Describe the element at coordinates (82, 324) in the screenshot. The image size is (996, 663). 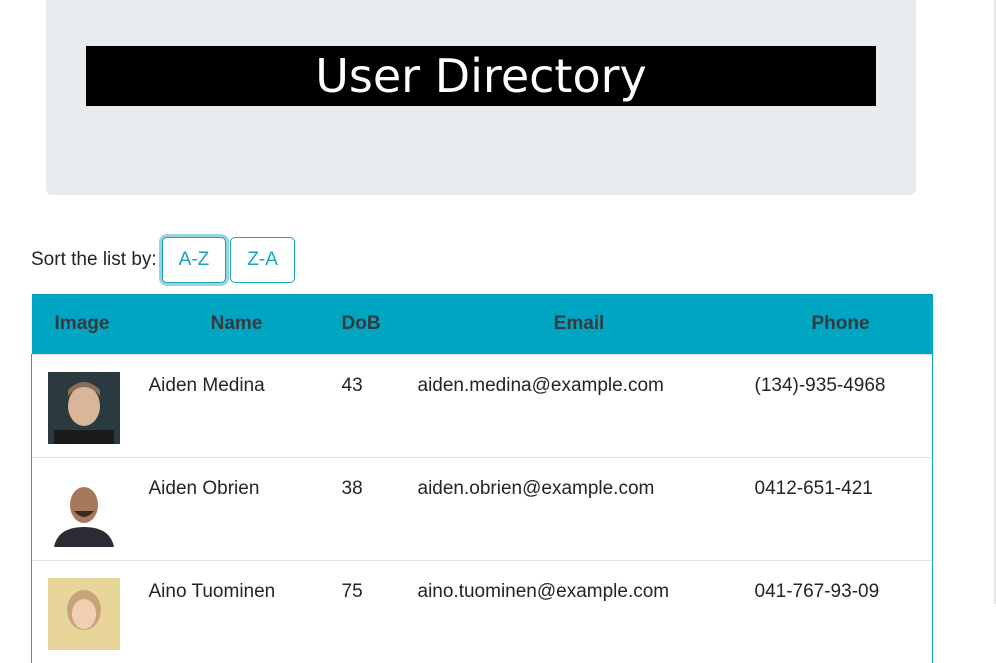
I see `column-header-image: Image` at that location.